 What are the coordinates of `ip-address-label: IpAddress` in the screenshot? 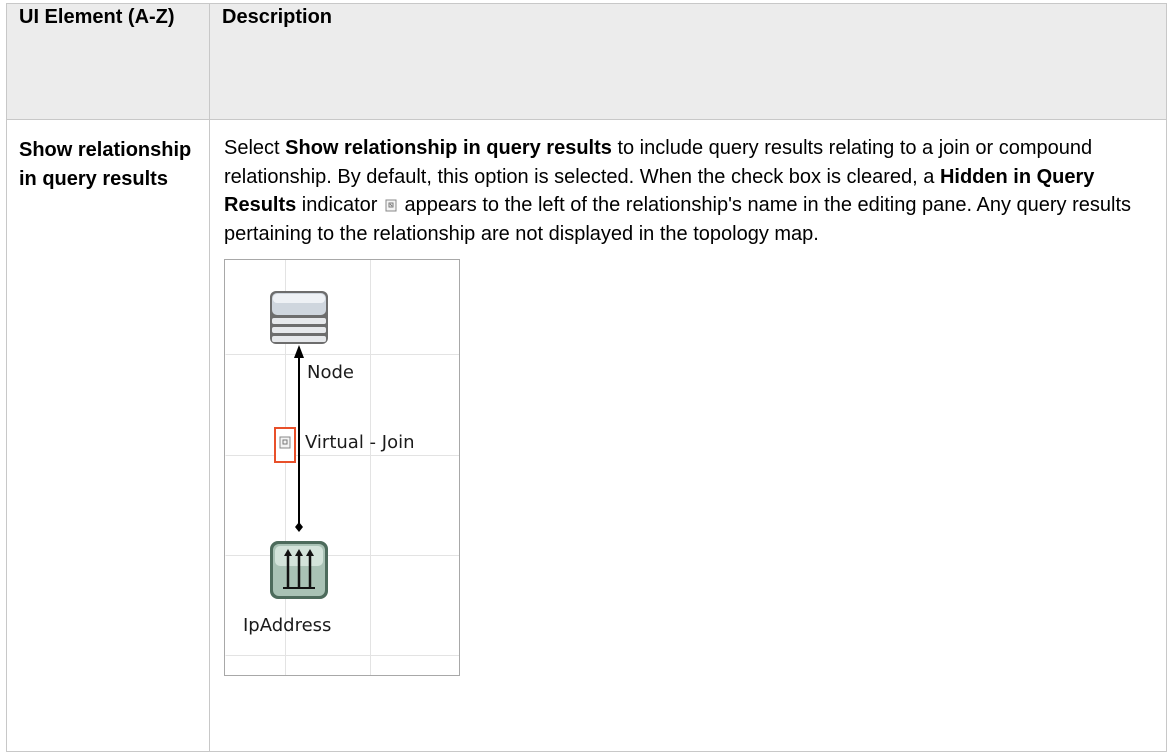 It's located at (287, 625).